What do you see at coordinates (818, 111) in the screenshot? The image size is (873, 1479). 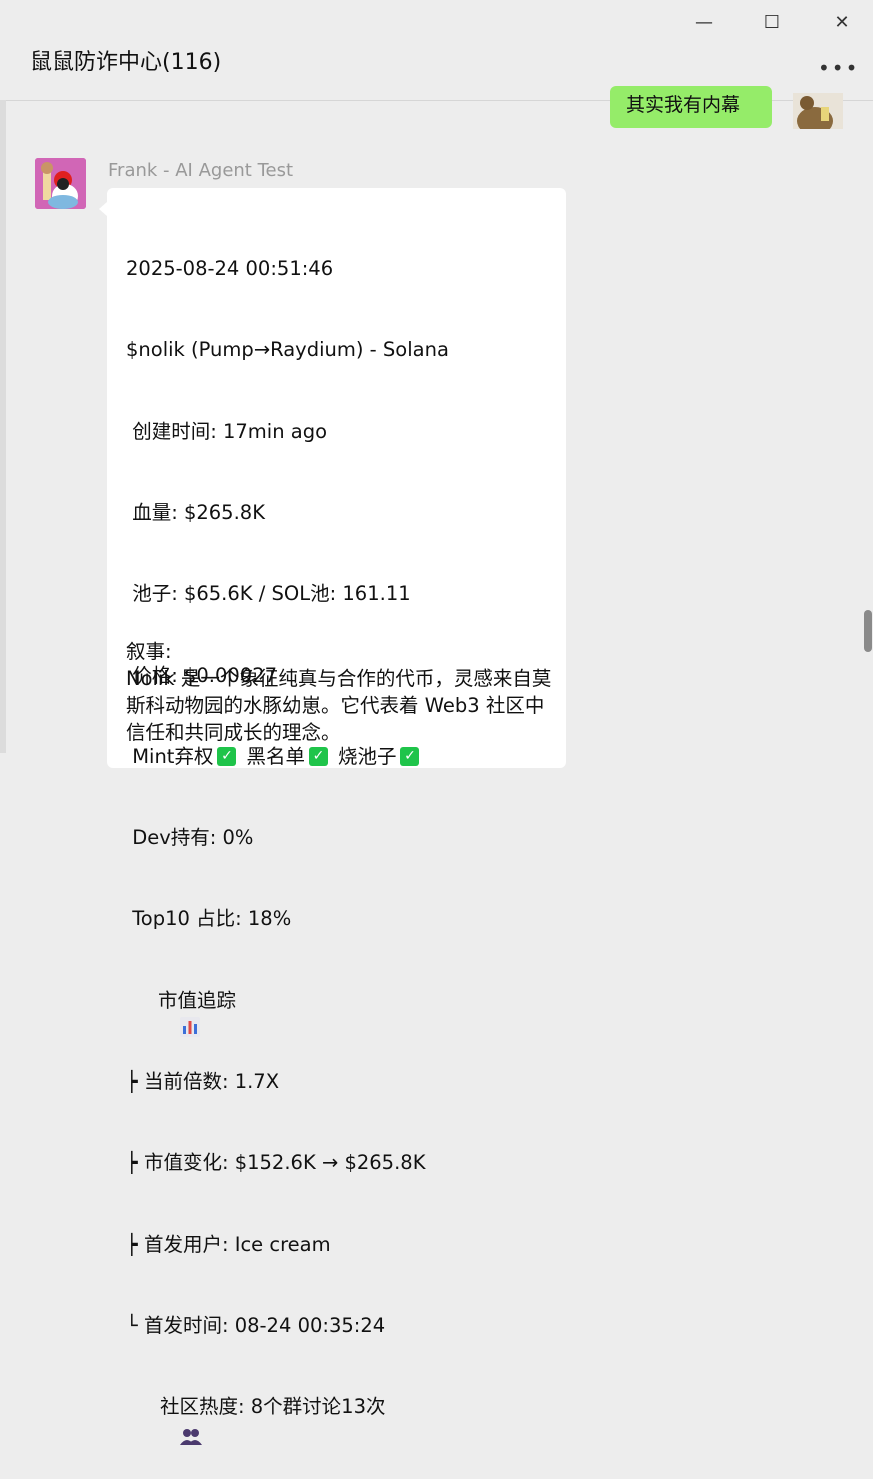 I see `my-avatar` at bounding box center [818, 111].